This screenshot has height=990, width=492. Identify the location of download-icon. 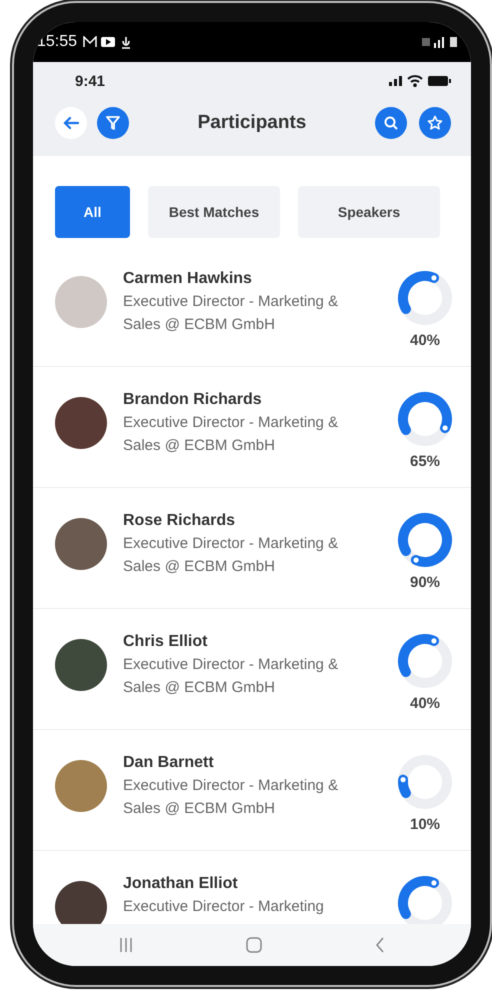
(126, 42).